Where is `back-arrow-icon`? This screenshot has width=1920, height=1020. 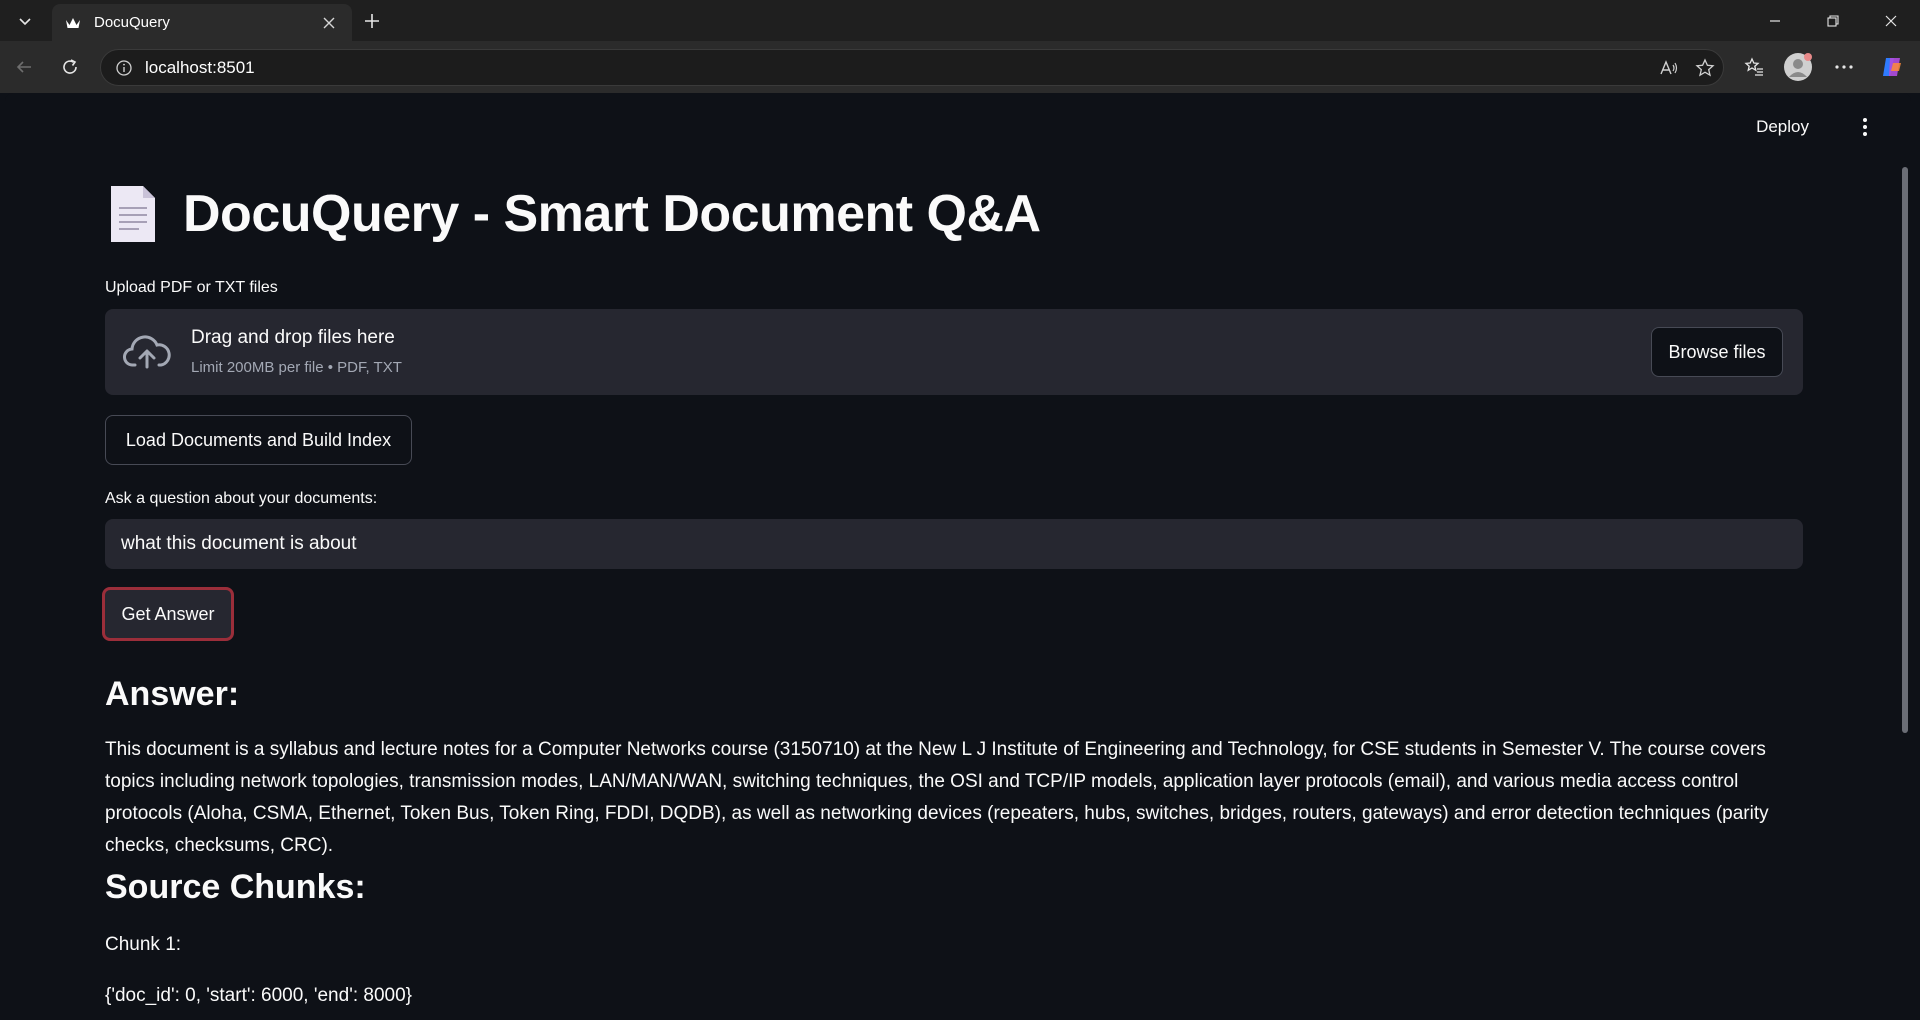
back-arrow-icon is located at coordinates (23, 67).